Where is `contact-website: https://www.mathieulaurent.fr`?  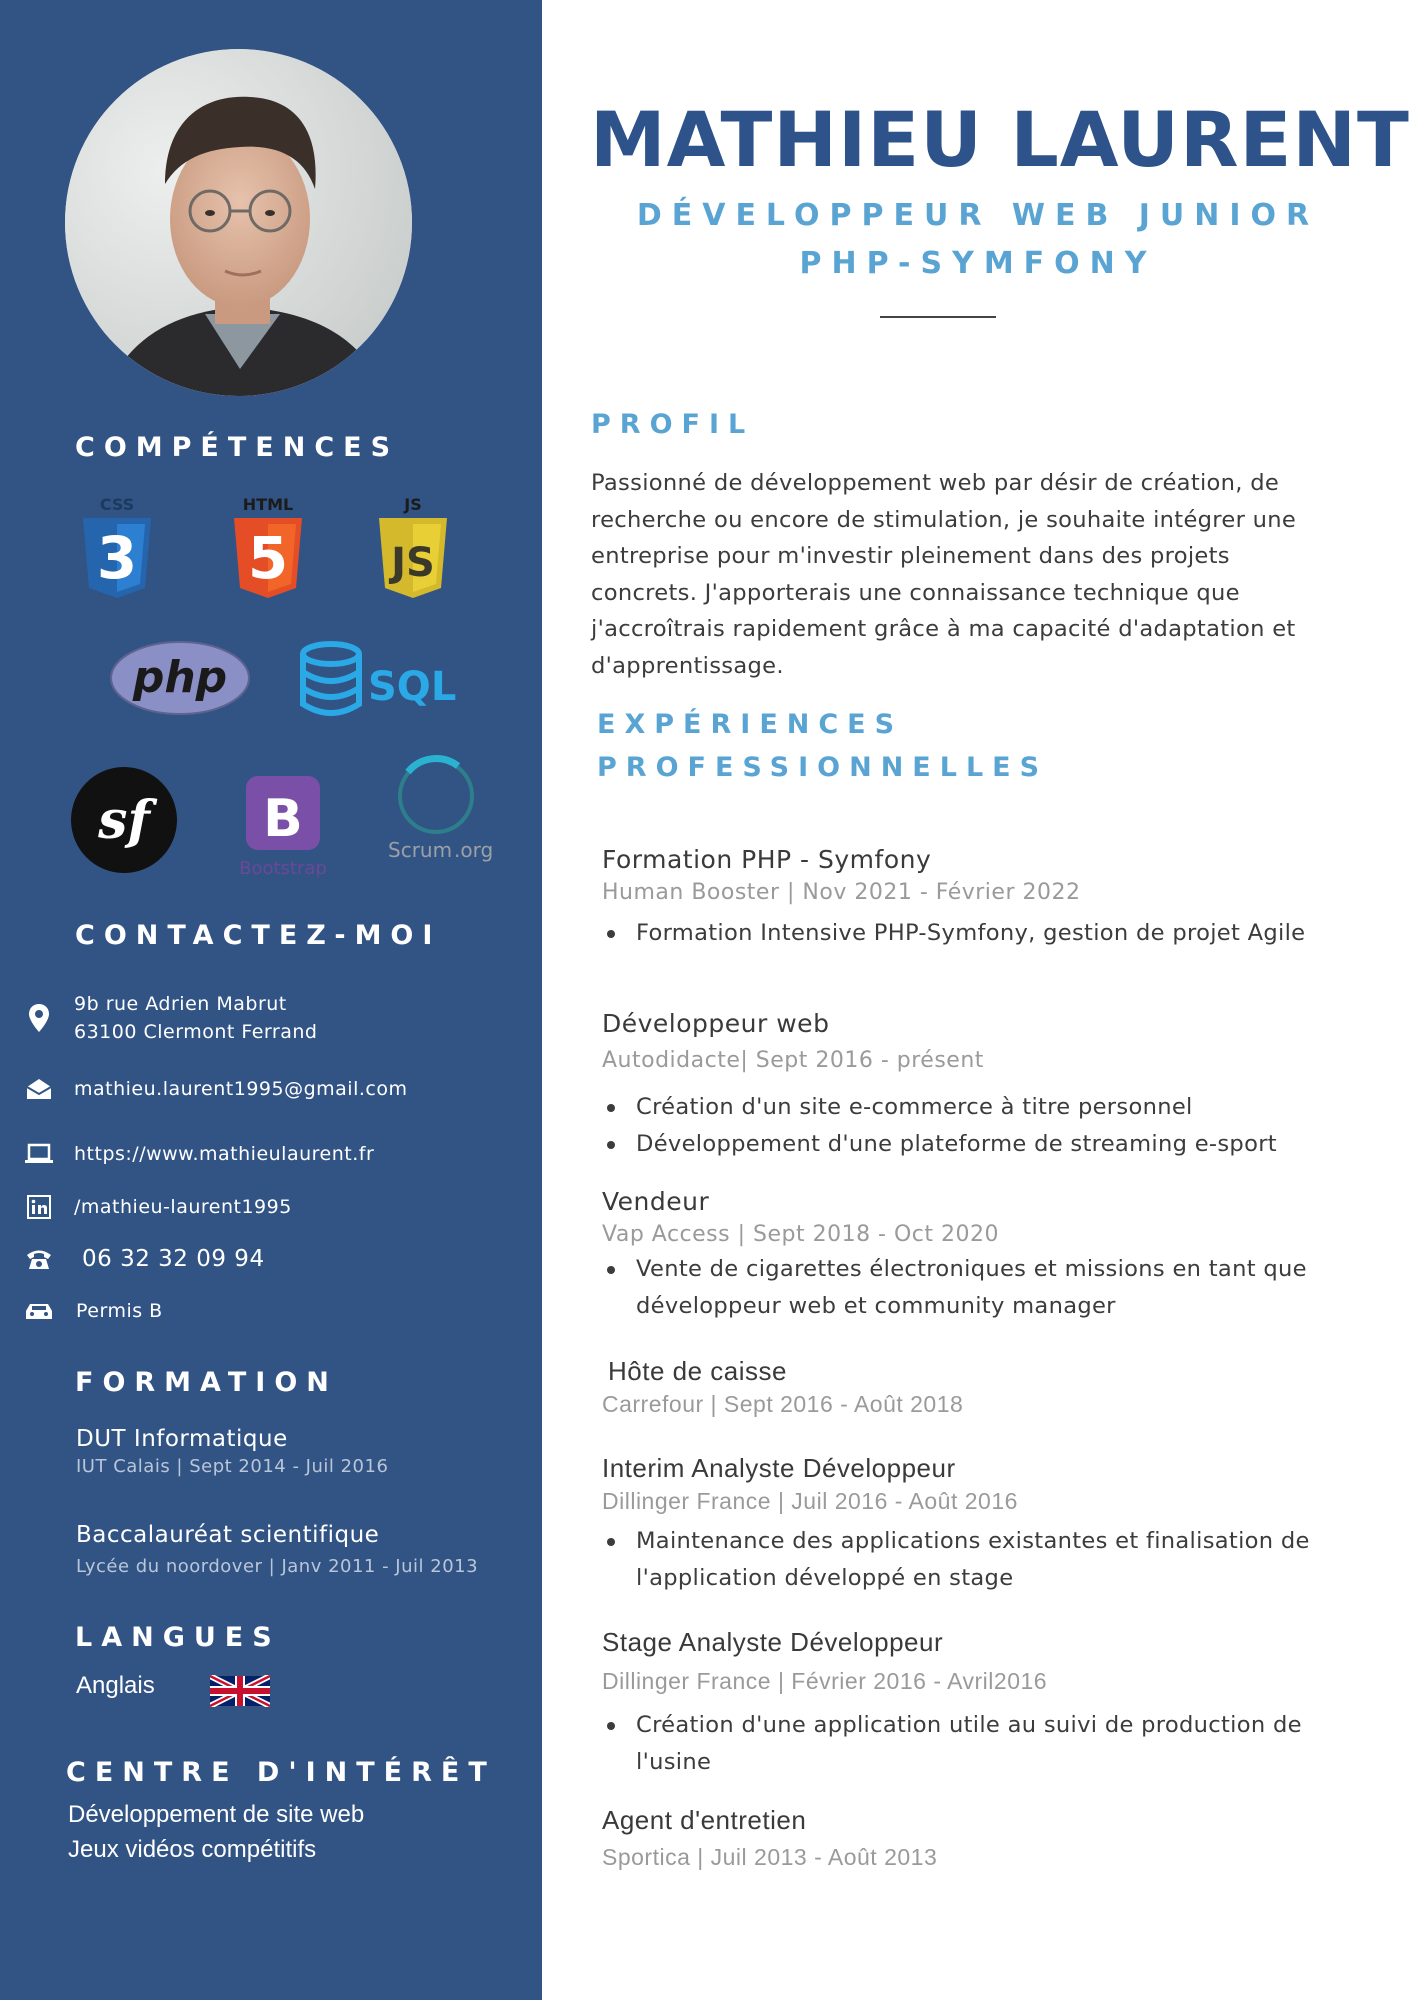
contact-website: https://www.mathieulaurent.fr is located at coordinates (199, 1154).